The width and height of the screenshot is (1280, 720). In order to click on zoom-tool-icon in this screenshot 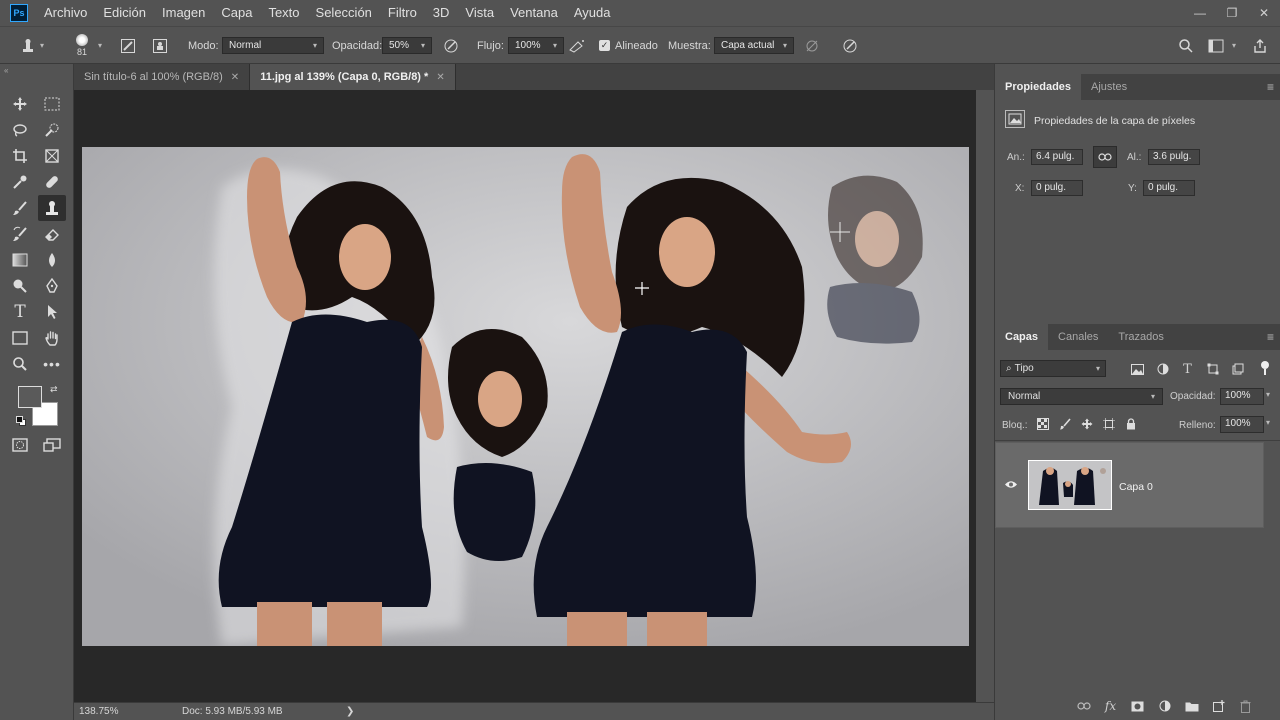, I will do `click(20, 364)`.